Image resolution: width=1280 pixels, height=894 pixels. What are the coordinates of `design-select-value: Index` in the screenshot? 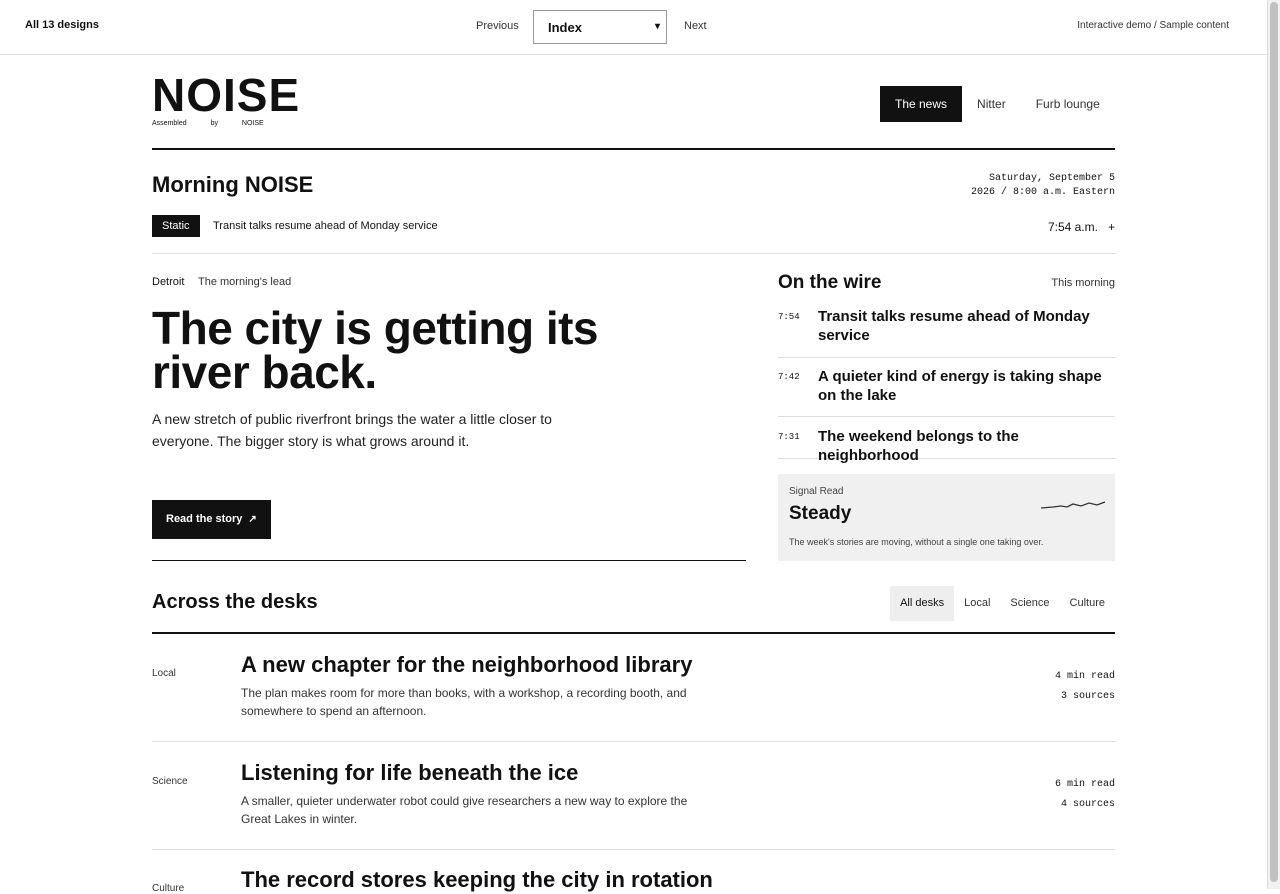 It's located at (565, 27).